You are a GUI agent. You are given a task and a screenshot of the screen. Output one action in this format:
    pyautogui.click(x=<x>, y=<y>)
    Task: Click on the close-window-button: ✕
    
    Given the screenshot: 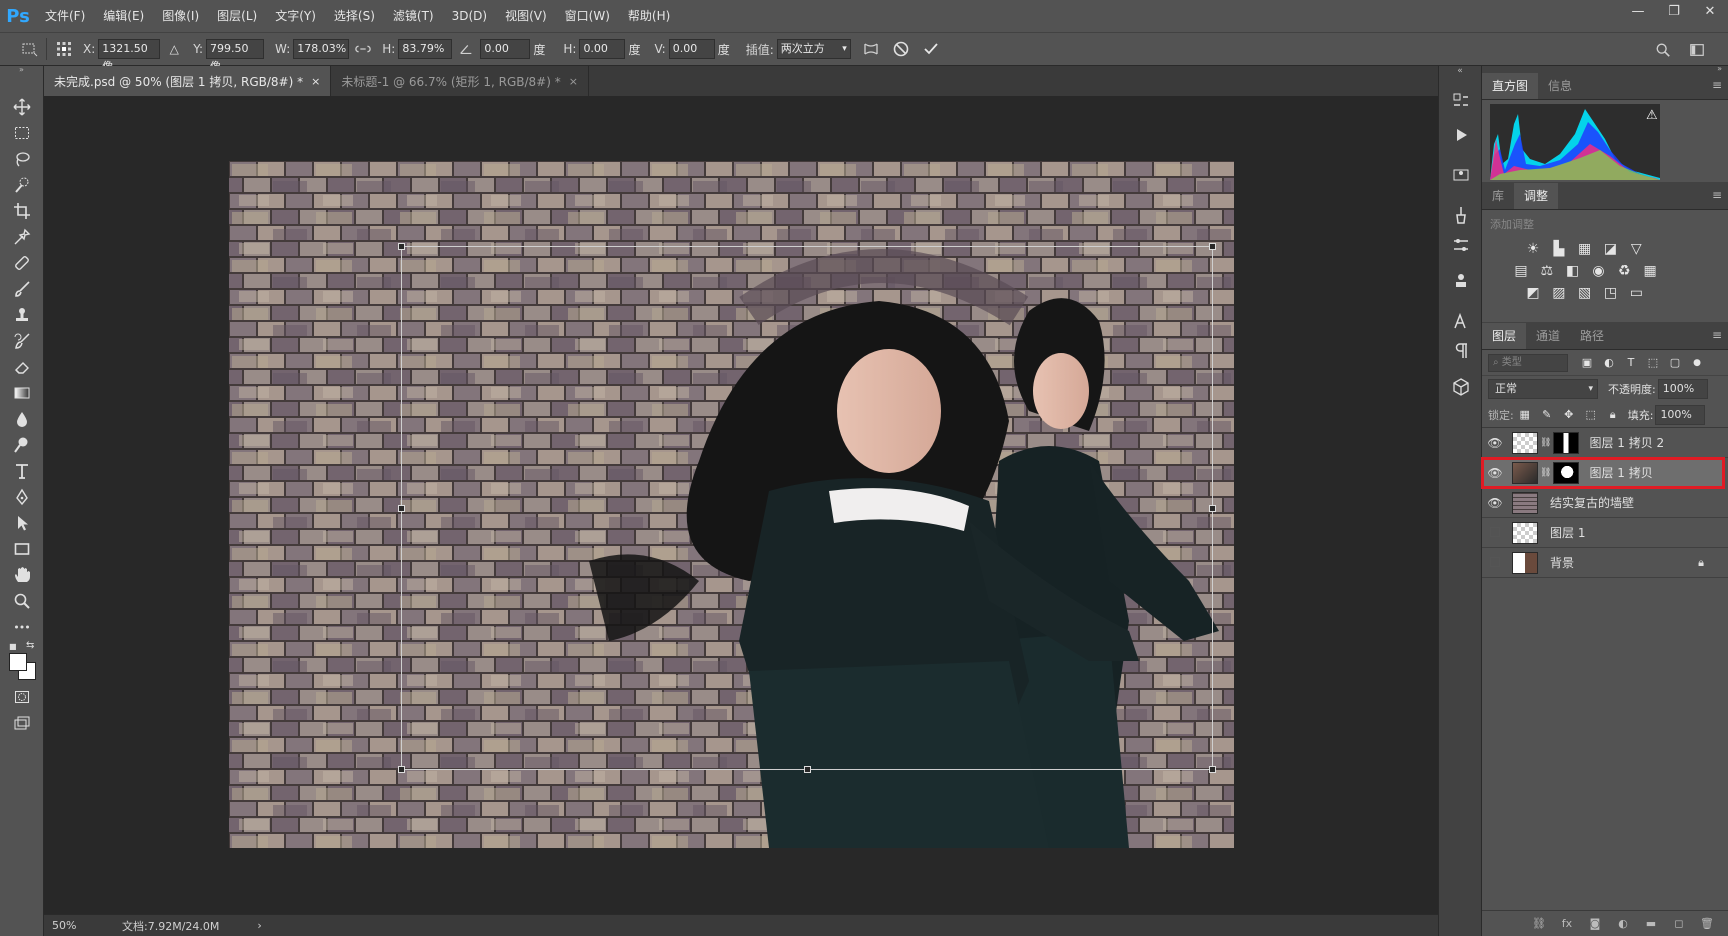 What is the action you would take?
    pyautogui.click(x=1710, y=11)
    